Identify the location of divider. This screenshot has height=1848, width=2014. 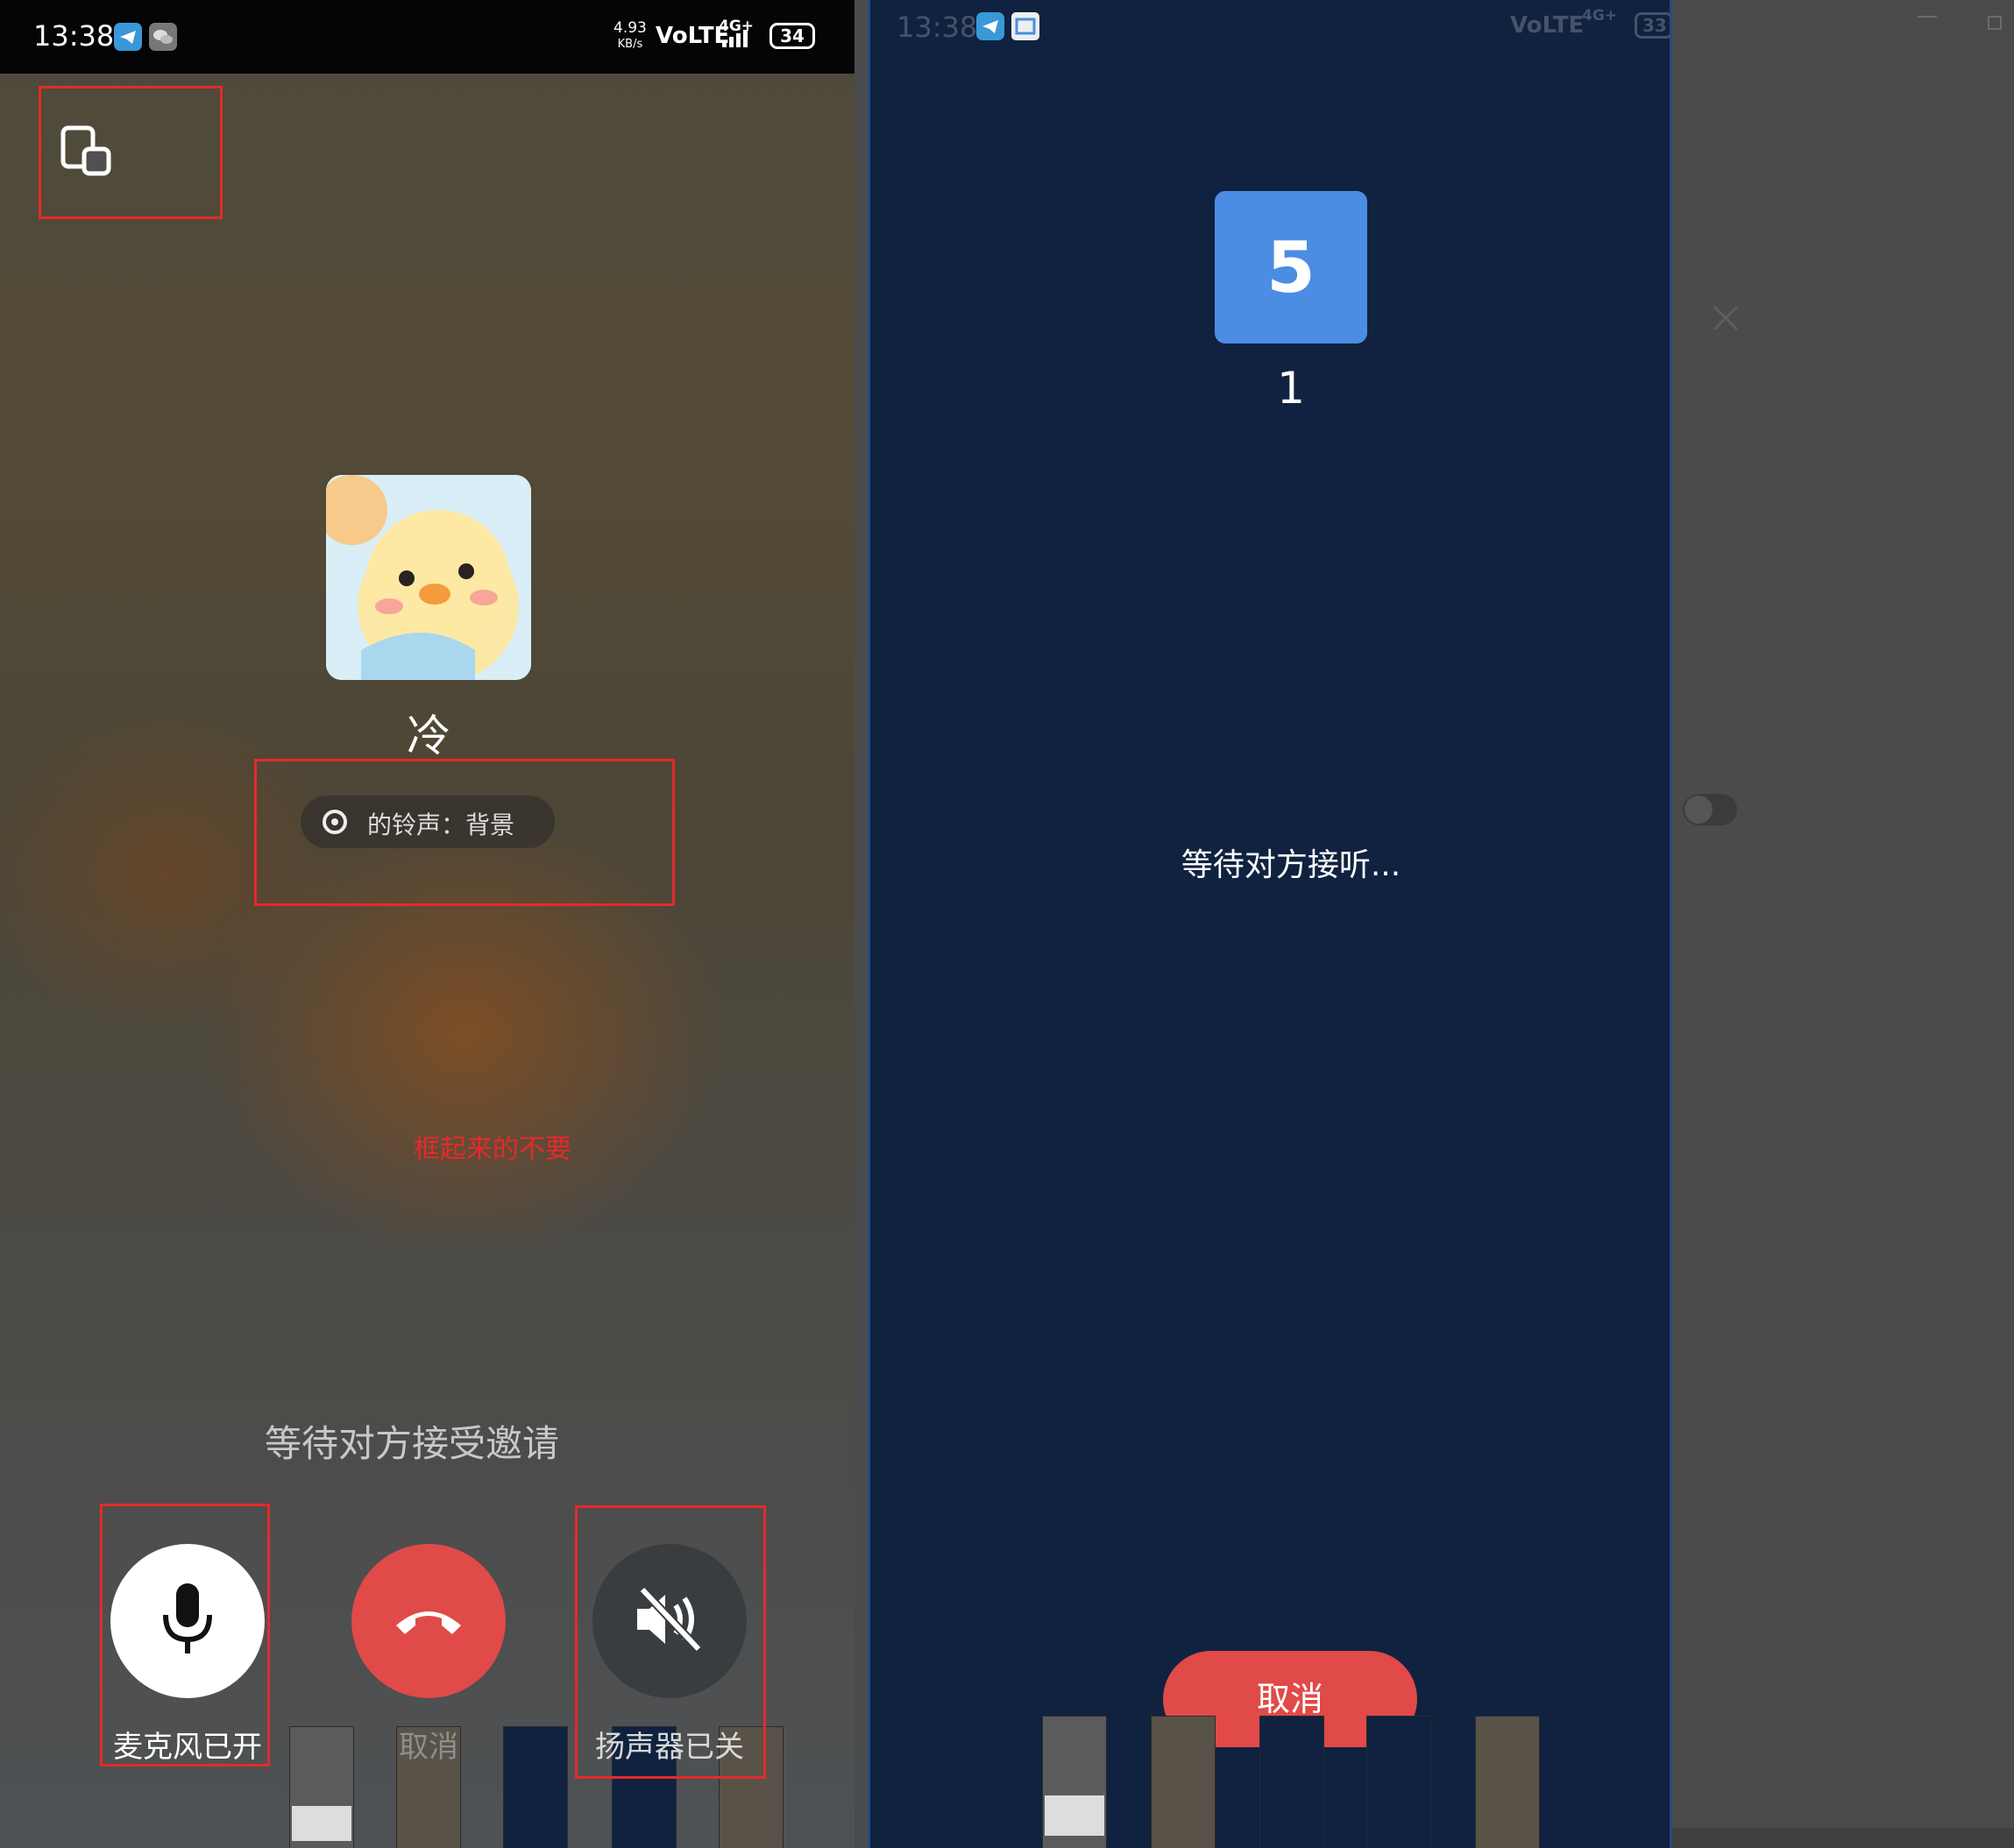
(861, 924).